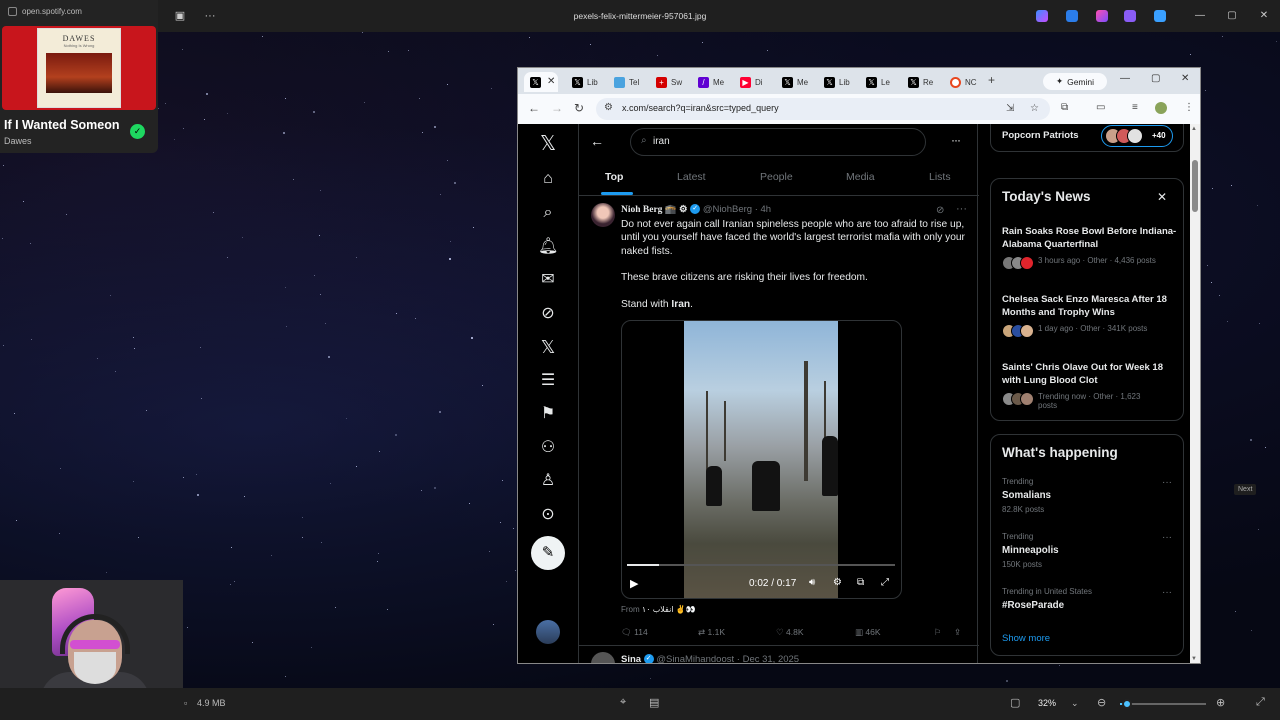  I want to click on community-card: Popcorn Patriots +40, so click(1087, 138).